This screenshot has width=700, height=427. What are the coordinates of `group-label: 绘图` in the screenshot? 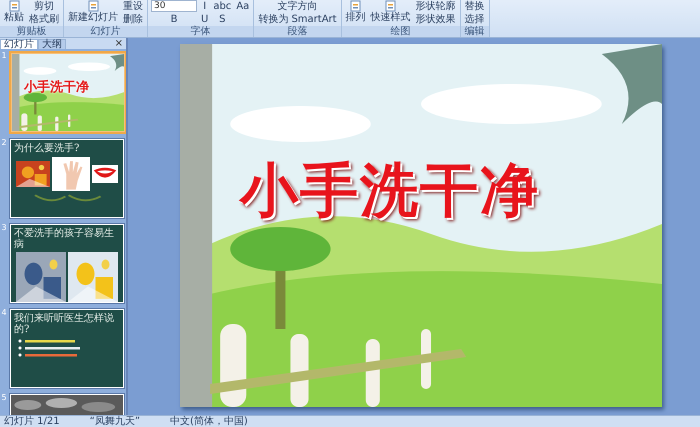 It's located at (401, 31).